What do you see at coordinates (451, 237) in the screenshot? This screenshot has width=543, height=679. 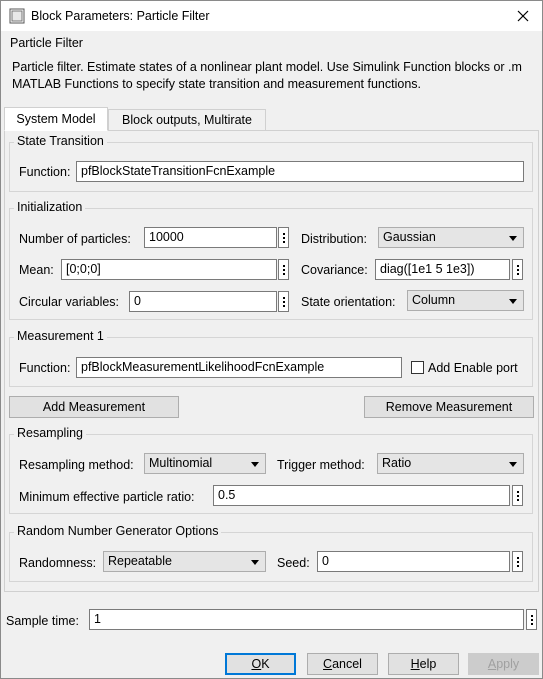 I see `distribution-dropdown: Gaussian` at bounding box center [451, 237].